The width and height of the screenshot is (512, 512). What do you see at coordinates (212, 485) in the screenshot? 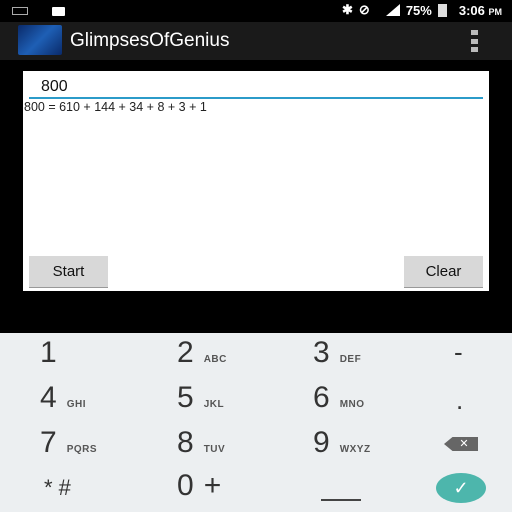
I see `key-plus: +` at bounding box center [212, 485].